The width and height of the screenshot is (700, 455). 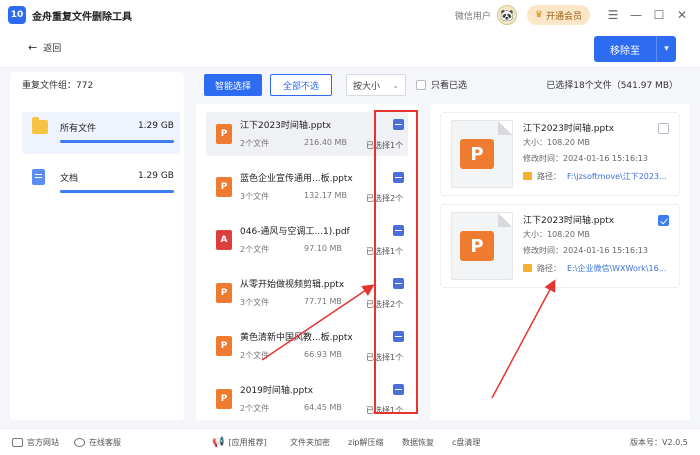 What do you see at coordinates (325, 142) in the screenshot?
I see `file-size: 216.40 MB` at bounding box center [325, 142].